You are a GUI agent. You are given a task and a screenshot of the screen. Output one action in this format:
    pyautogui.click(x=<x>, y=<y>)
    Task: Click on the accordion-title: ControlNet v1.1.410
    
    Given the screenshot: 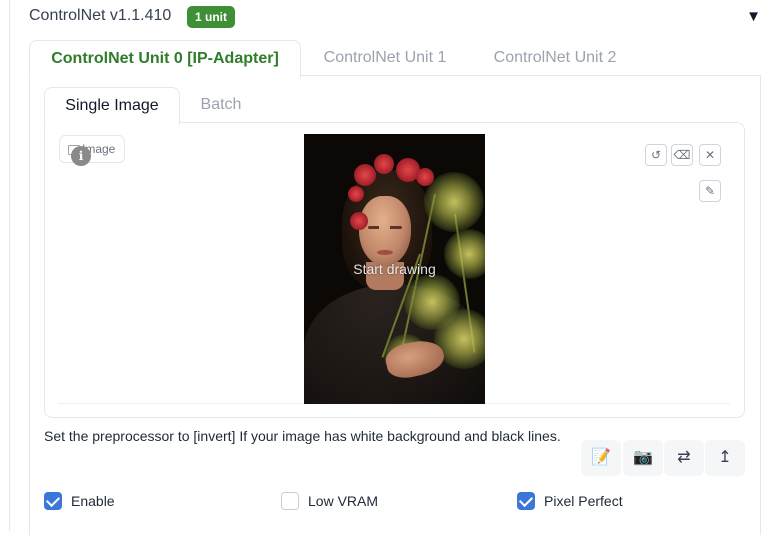 What is the action you would take?
    pyautogui.click(x=100, y=15)
    